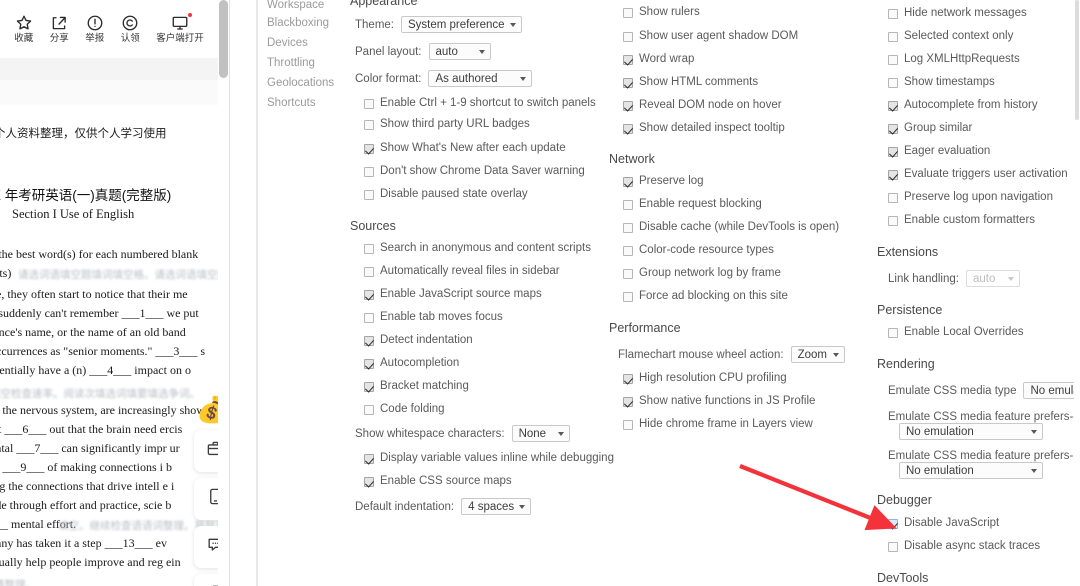  I want to click on option-show-shadow-dom: Show user agent shadow DOM, so click(710, 36).